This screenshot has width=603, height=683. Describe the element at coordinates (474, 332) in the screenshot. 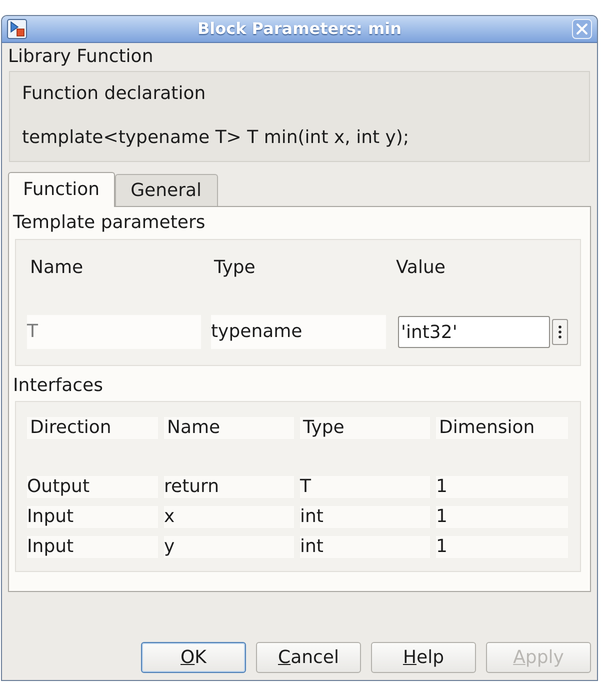

I see `value-field: 'int32'` at that location.